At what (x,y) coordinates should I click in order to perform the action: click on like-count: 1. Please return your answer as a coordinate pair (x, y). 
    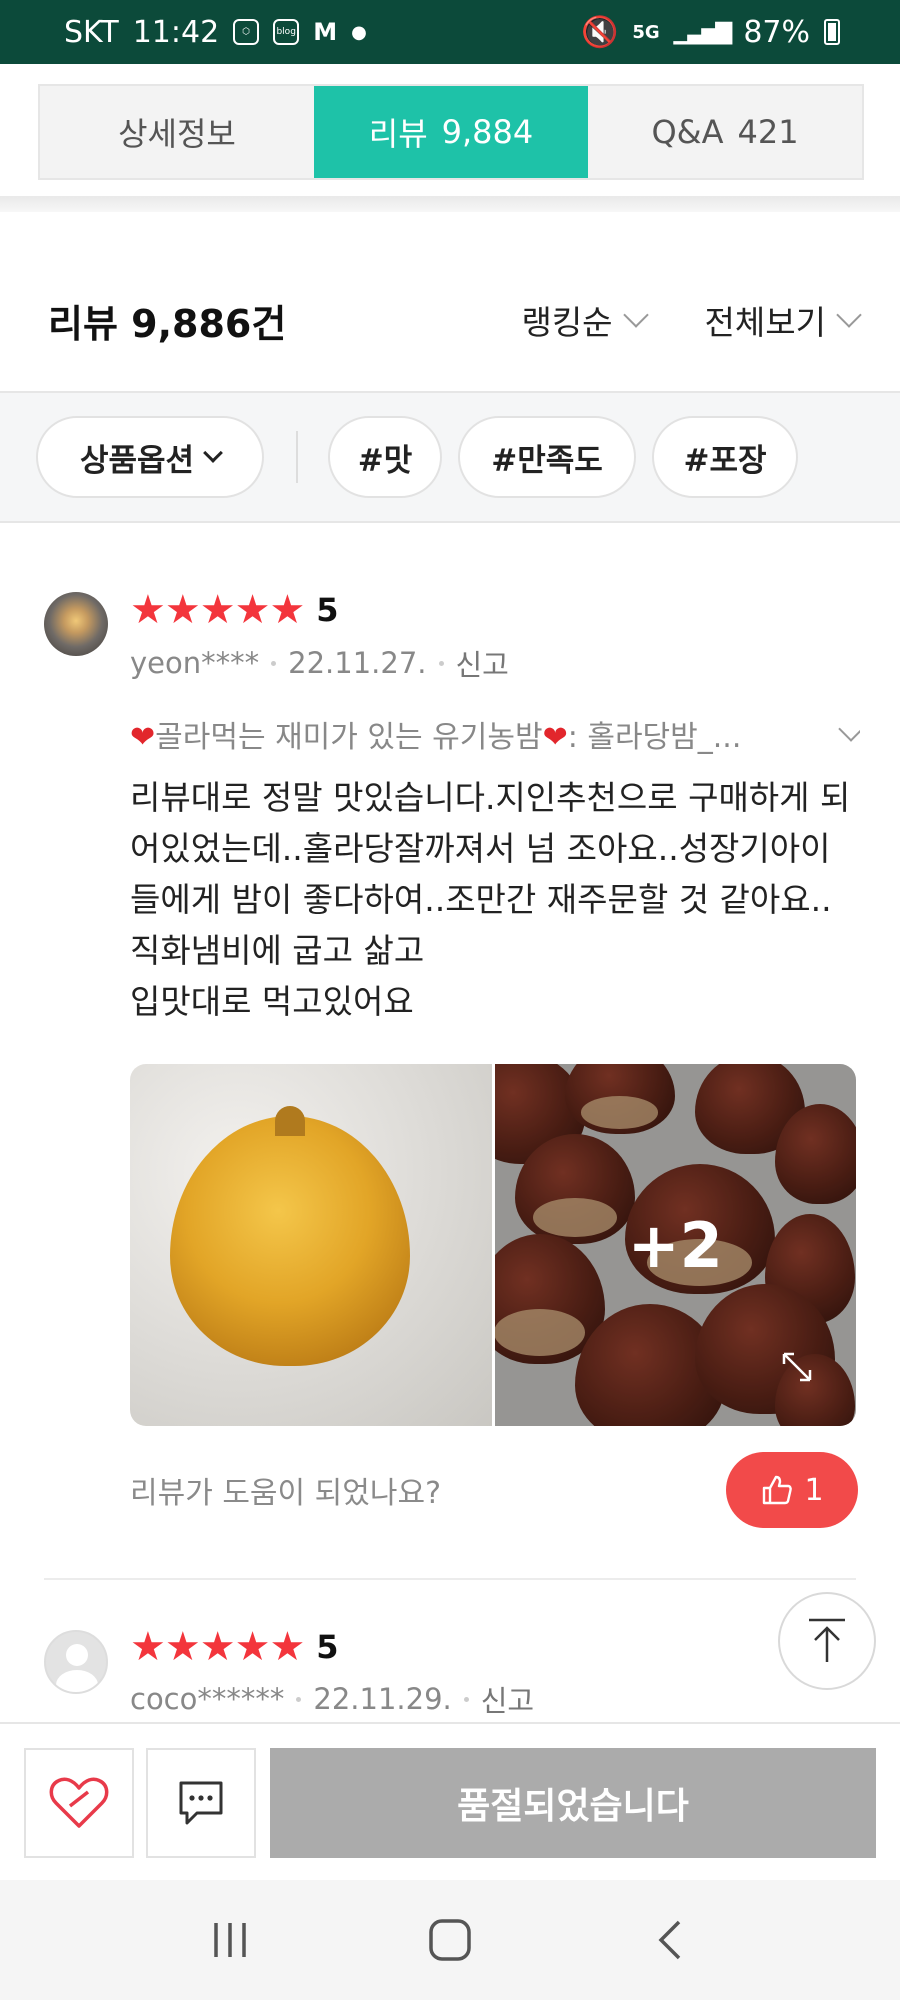
    Looking at the image, I should click on (814, 1490).